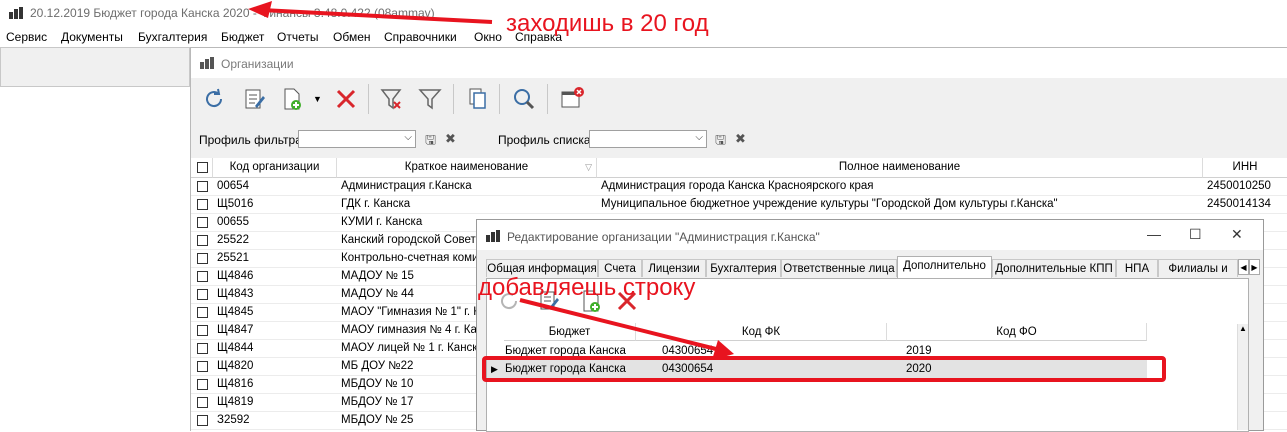 The image size is (1287, 432). Describe the element at coordinates (607, 23) in the screenshot. I see `annotation-top: заходишь в 20 год` at that location.